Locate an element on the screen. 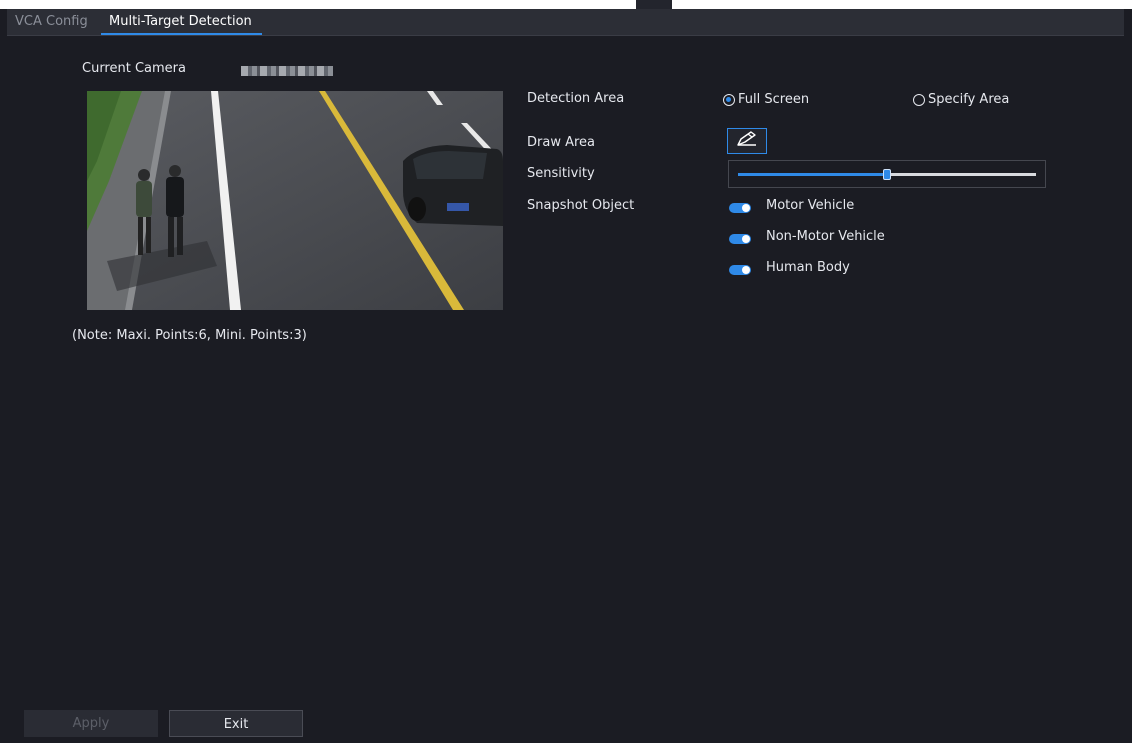  sensitivity-slider is located at coordinates (887, 174).